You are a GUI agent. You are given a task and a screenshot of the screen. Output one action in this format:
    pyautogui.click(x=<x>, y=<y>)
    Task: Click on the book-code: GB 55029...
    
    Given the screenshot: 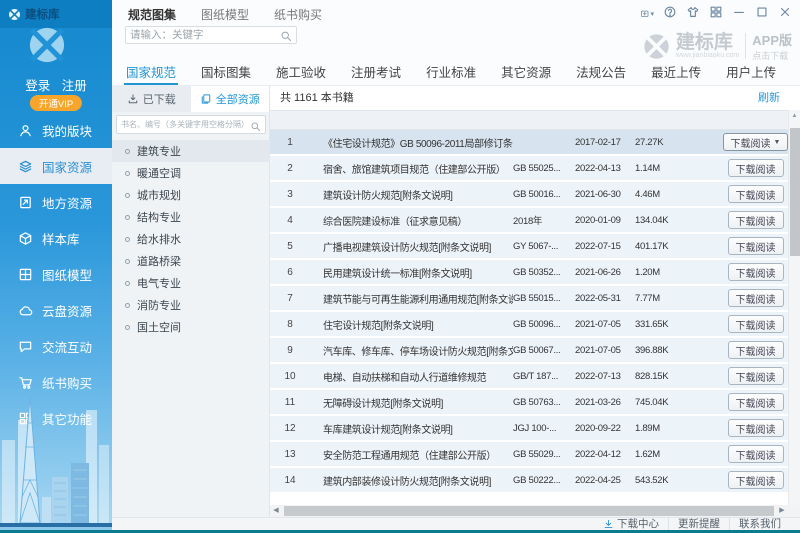 What is the action you would take?
    pyautogui.click(x=537, y=454)
    